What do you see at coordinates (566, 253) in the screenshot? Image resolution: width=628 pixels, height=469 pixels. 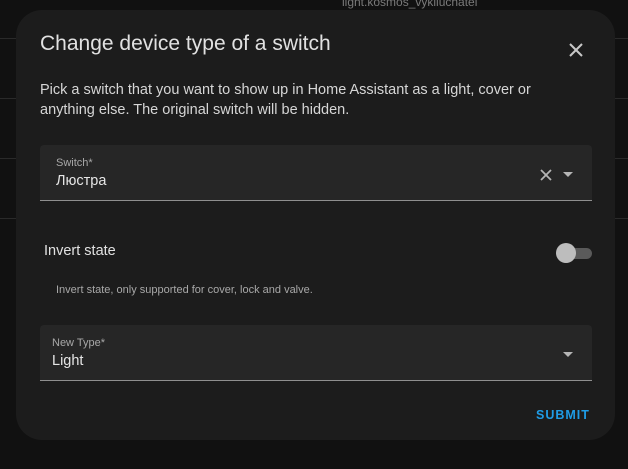 I see `toggle-thumb` at bounding box center [566, 253].